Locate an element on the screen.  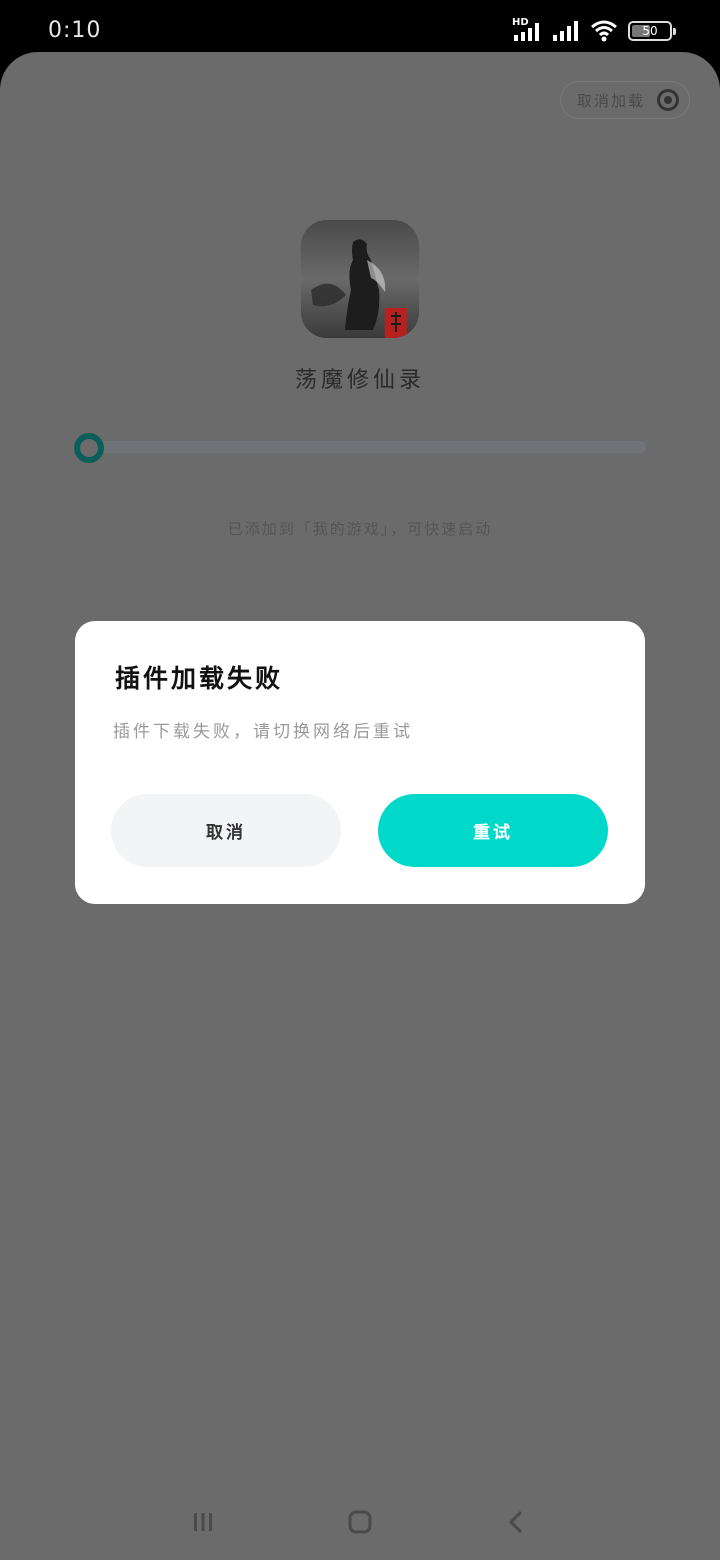
plugin-error-dialog: 插件加载失败 插件下载失败，请切换网络后重试 取消 重试 is located at coordinates (360, 762).